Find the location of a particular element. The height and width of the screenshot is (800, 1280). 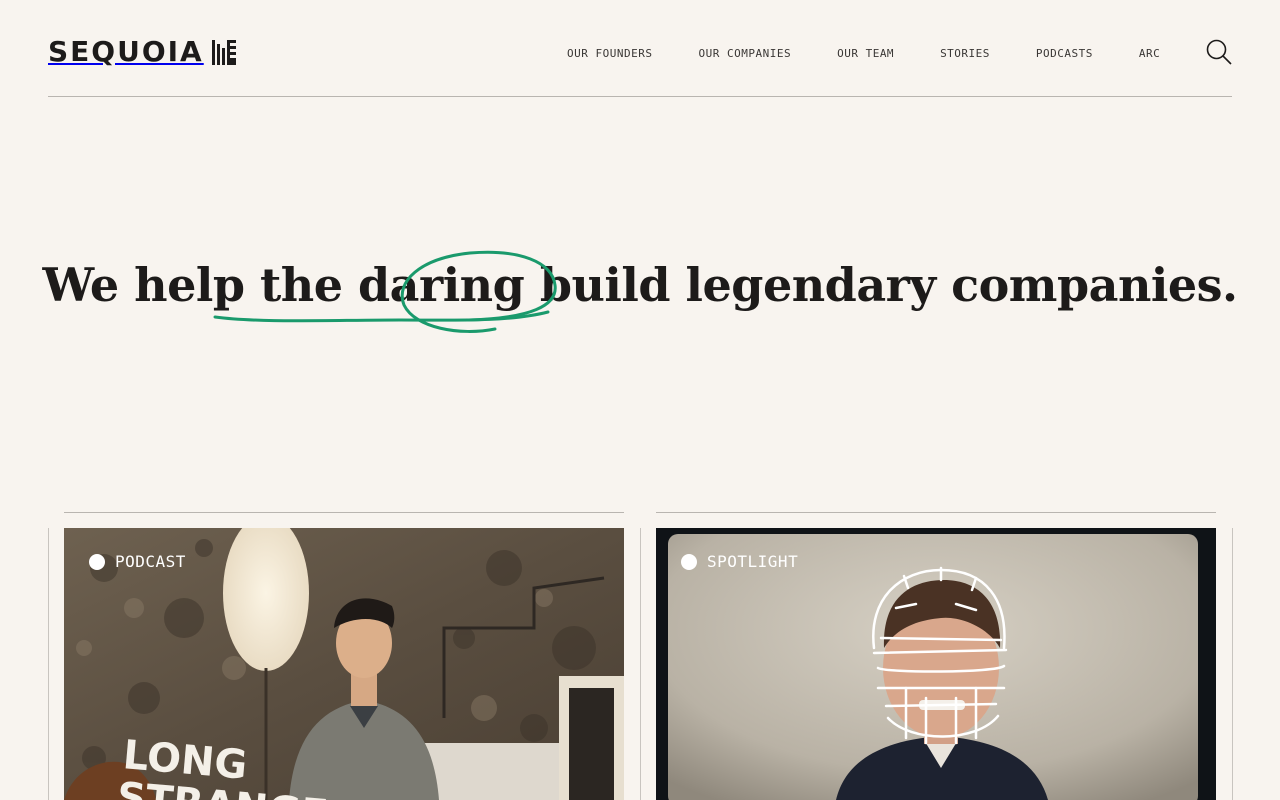

podcast-card: LONG STRANGE PODCAST is located at coordinates (344, 664).